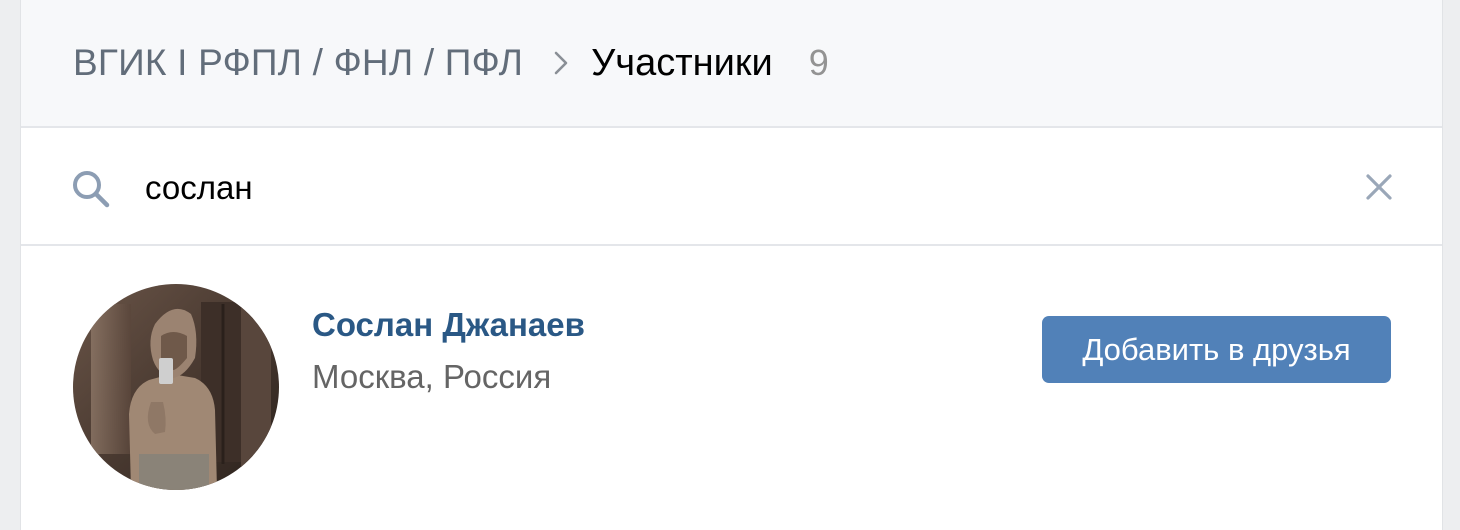 This screenshot has height=530, width=1460. What do you see at coordinates (1216, 349) in the screenshot?
I see `add-friend-button: Добавить в друзья` at bounding box center [1216, 349].